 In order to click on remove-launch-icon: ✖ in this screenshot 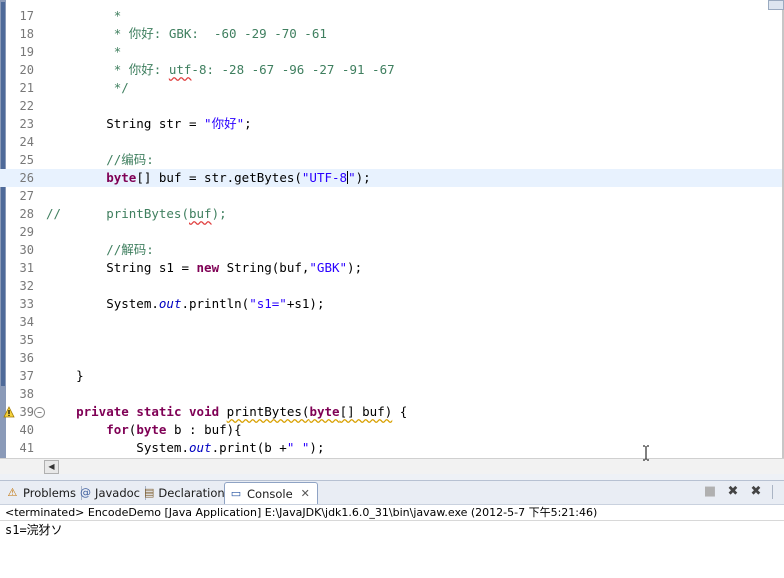, I will do `click(733, 492)`.